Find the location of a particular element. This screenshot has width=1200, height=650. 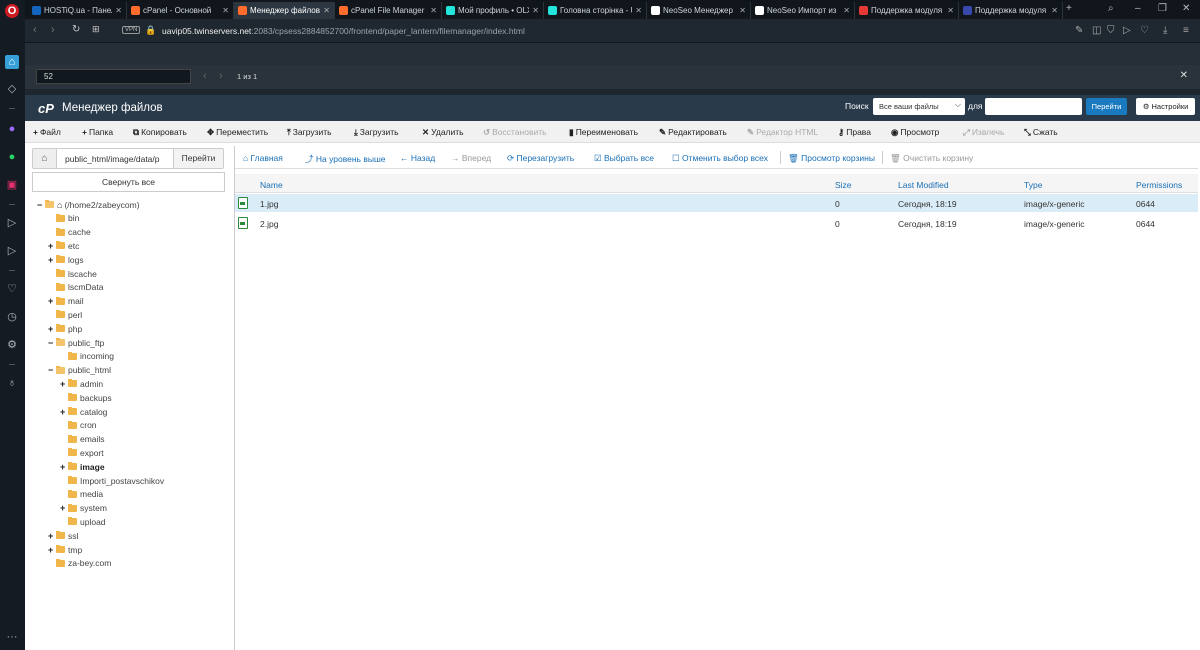

heart-icon: ♡ is located at coordinates (12, 289).